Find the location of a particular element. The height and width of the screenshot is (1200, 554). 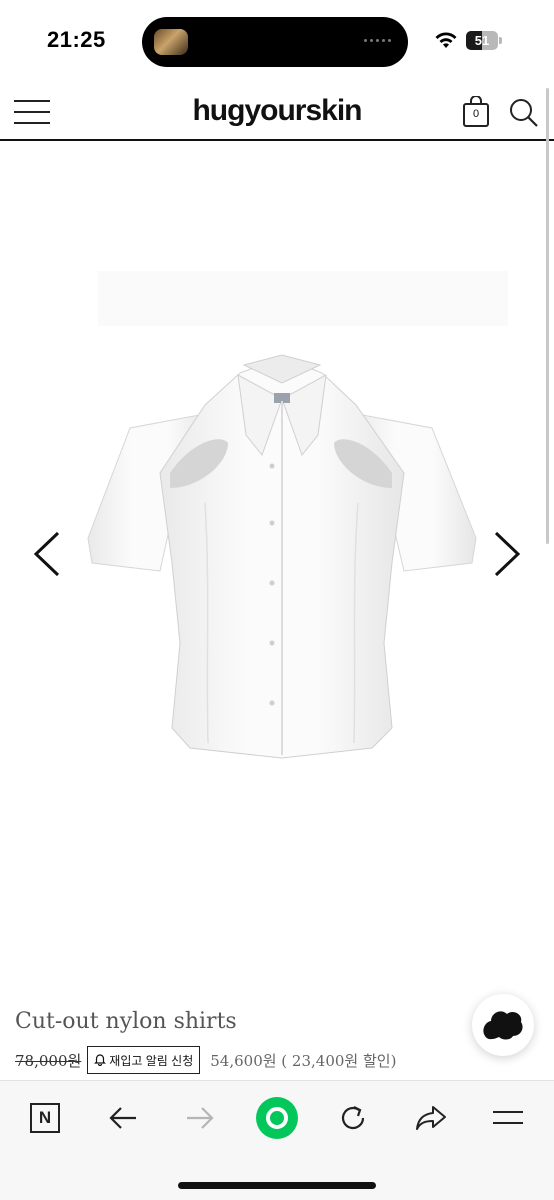

green-dot-icon is located at coordinates (277, 1118).